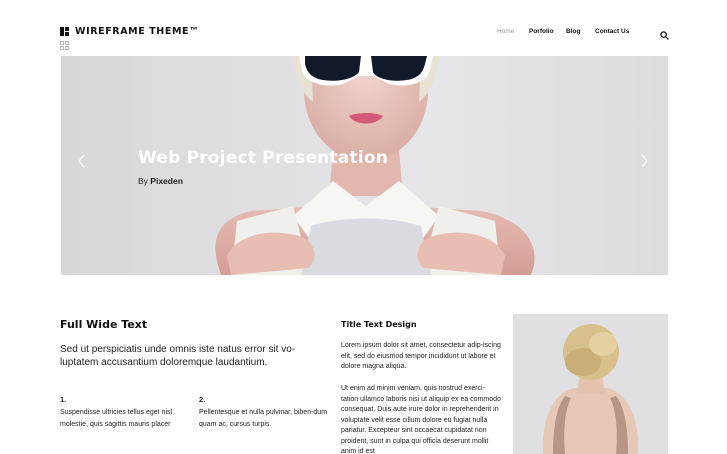 The width and height of the screenshot is (727, 454). Describe the element at coordinates (137, 31) in the screenshot. I see `logo-text: WIREFRAME THEME™` at that location.